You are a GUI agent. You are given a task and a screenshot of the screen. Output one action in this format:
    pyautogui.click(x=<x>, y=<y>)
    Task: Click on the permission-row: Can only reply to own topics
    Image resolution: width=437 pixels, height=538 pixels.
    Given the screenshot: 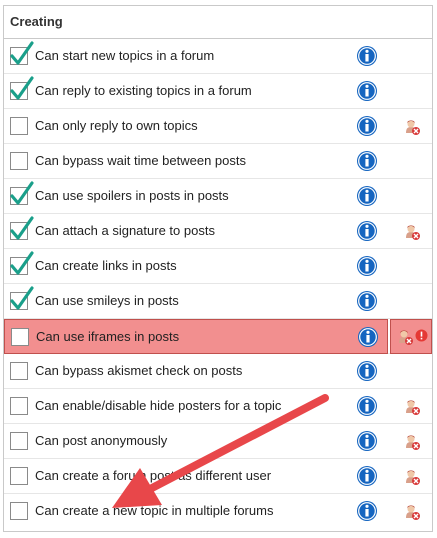 What is the action you would take?
    pyautogui.click(x=218, y=126)
    